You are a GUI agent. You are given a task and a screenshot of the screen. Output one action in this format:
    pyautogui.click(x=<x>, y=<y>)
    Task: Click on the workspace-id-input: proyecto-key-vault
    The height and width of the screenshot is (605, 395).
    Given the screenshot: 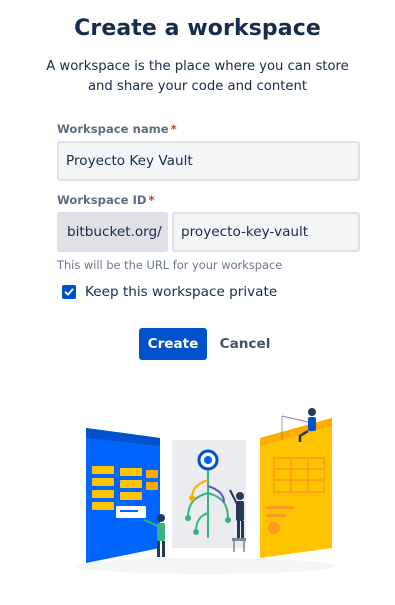 What is the action you would take?
    pyautogui.click(x=266, y=232)
    